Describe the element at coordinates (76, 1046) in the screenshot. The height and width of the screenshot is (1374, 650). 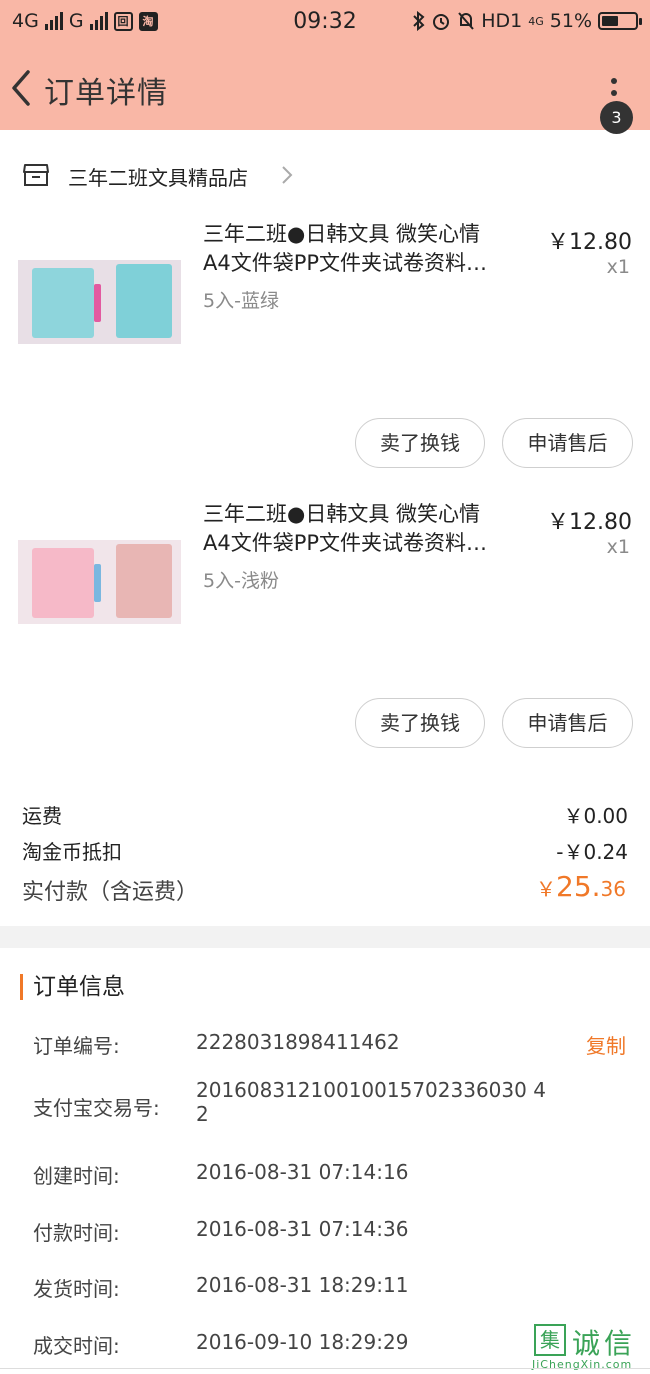
I see `info-label: 订单编号:` at that location.